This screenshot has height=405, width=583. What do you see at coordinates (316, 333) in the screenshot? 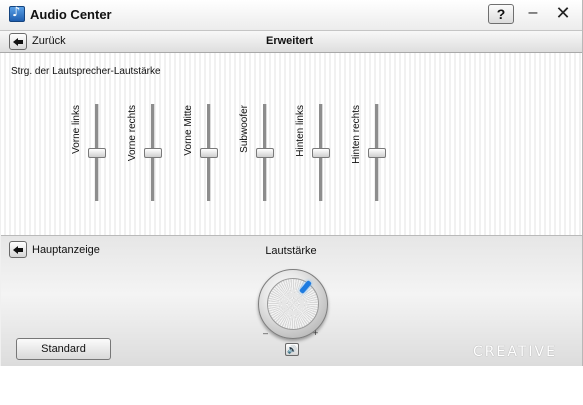
I see `volume-max-label: +` at bounding box center [316, 333].